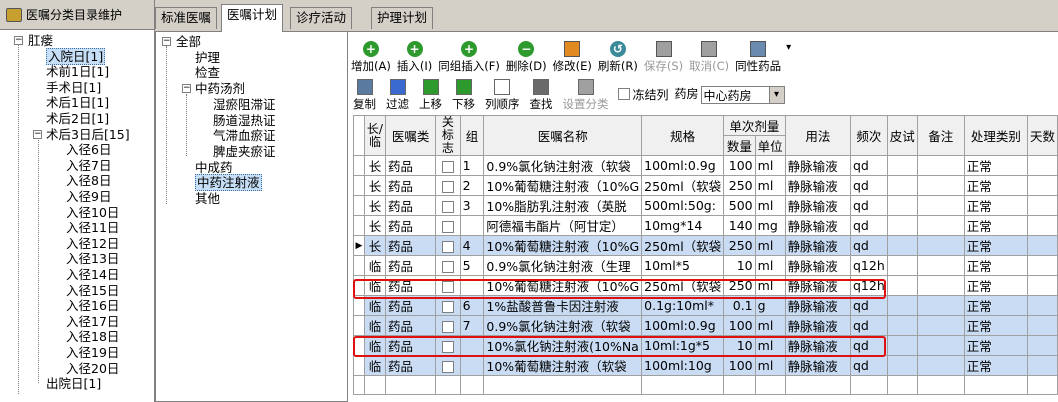 This screenshot has width=1058, height=402. Describe the element at coordinates (1042, 135) in the screenshot. I see `col-header-days: 天数` at that location.